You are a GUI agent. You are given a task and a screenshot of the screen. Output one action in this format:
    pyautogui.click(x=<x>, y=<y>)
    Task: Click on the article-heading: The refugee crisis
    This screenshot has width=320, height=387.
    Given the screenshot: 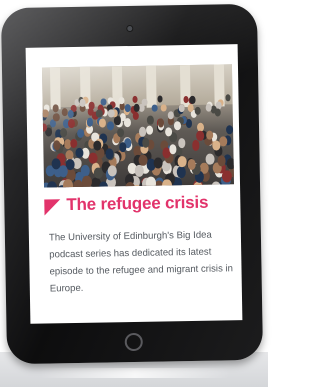 What is the action you would take?
    pyautogui.click(x=139, y=205)
    